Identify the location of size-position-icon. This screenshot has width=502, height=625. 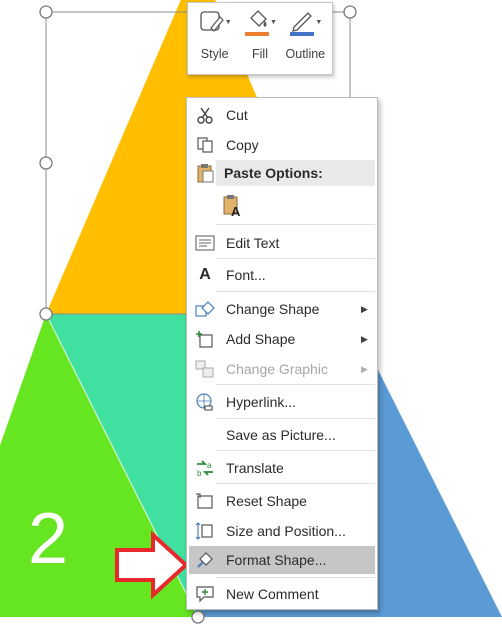
(205, 531).